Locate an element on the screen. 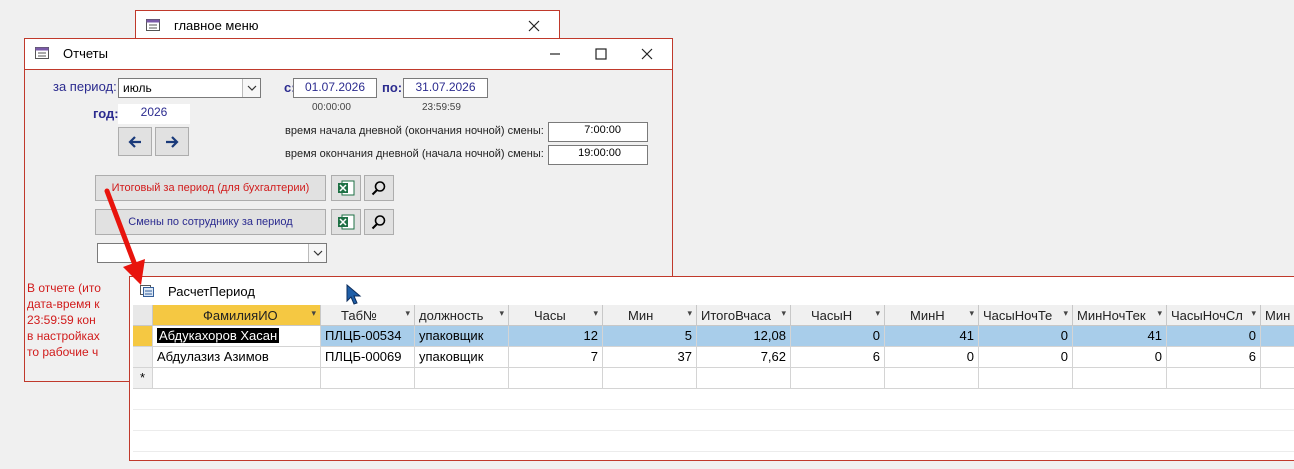 This screenshot has width=1294, height=469. note-line: то рабочие ч is located at coordinates (63, 352).